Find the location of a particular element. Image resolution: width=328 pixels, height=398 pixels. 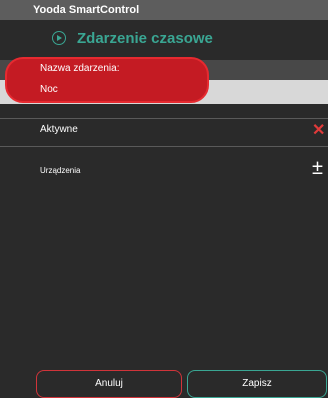

save-button: Zapisz is located at coordinates (257, 384).